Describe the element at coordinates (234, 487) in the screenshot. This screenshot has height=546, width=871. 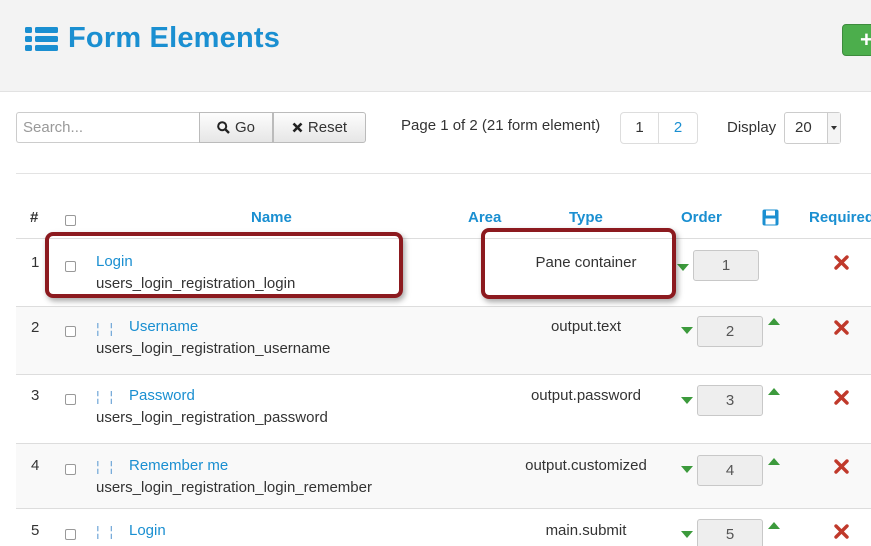
I see `element-key: users_login_registration_login_remember` at that location.